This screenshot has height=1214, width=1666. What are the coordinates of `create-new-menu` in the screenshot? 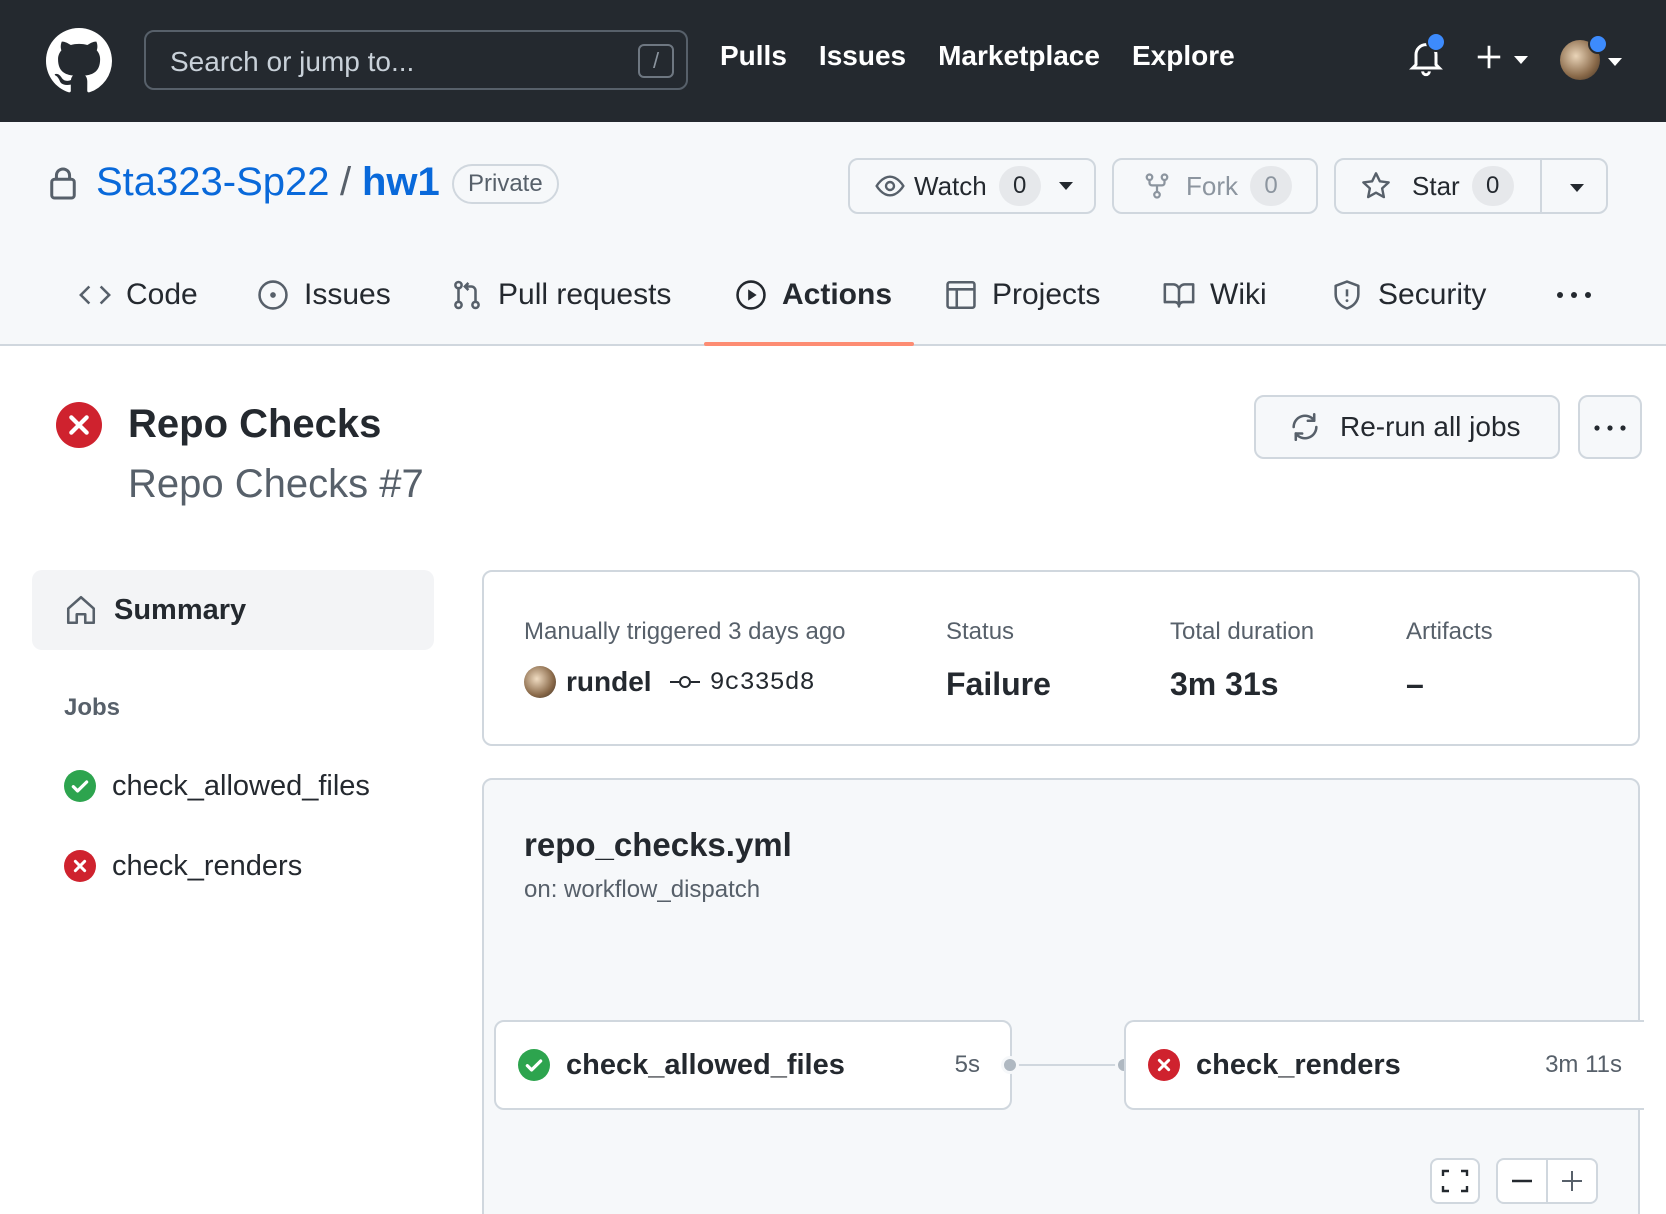 It's located at (1504, 58).